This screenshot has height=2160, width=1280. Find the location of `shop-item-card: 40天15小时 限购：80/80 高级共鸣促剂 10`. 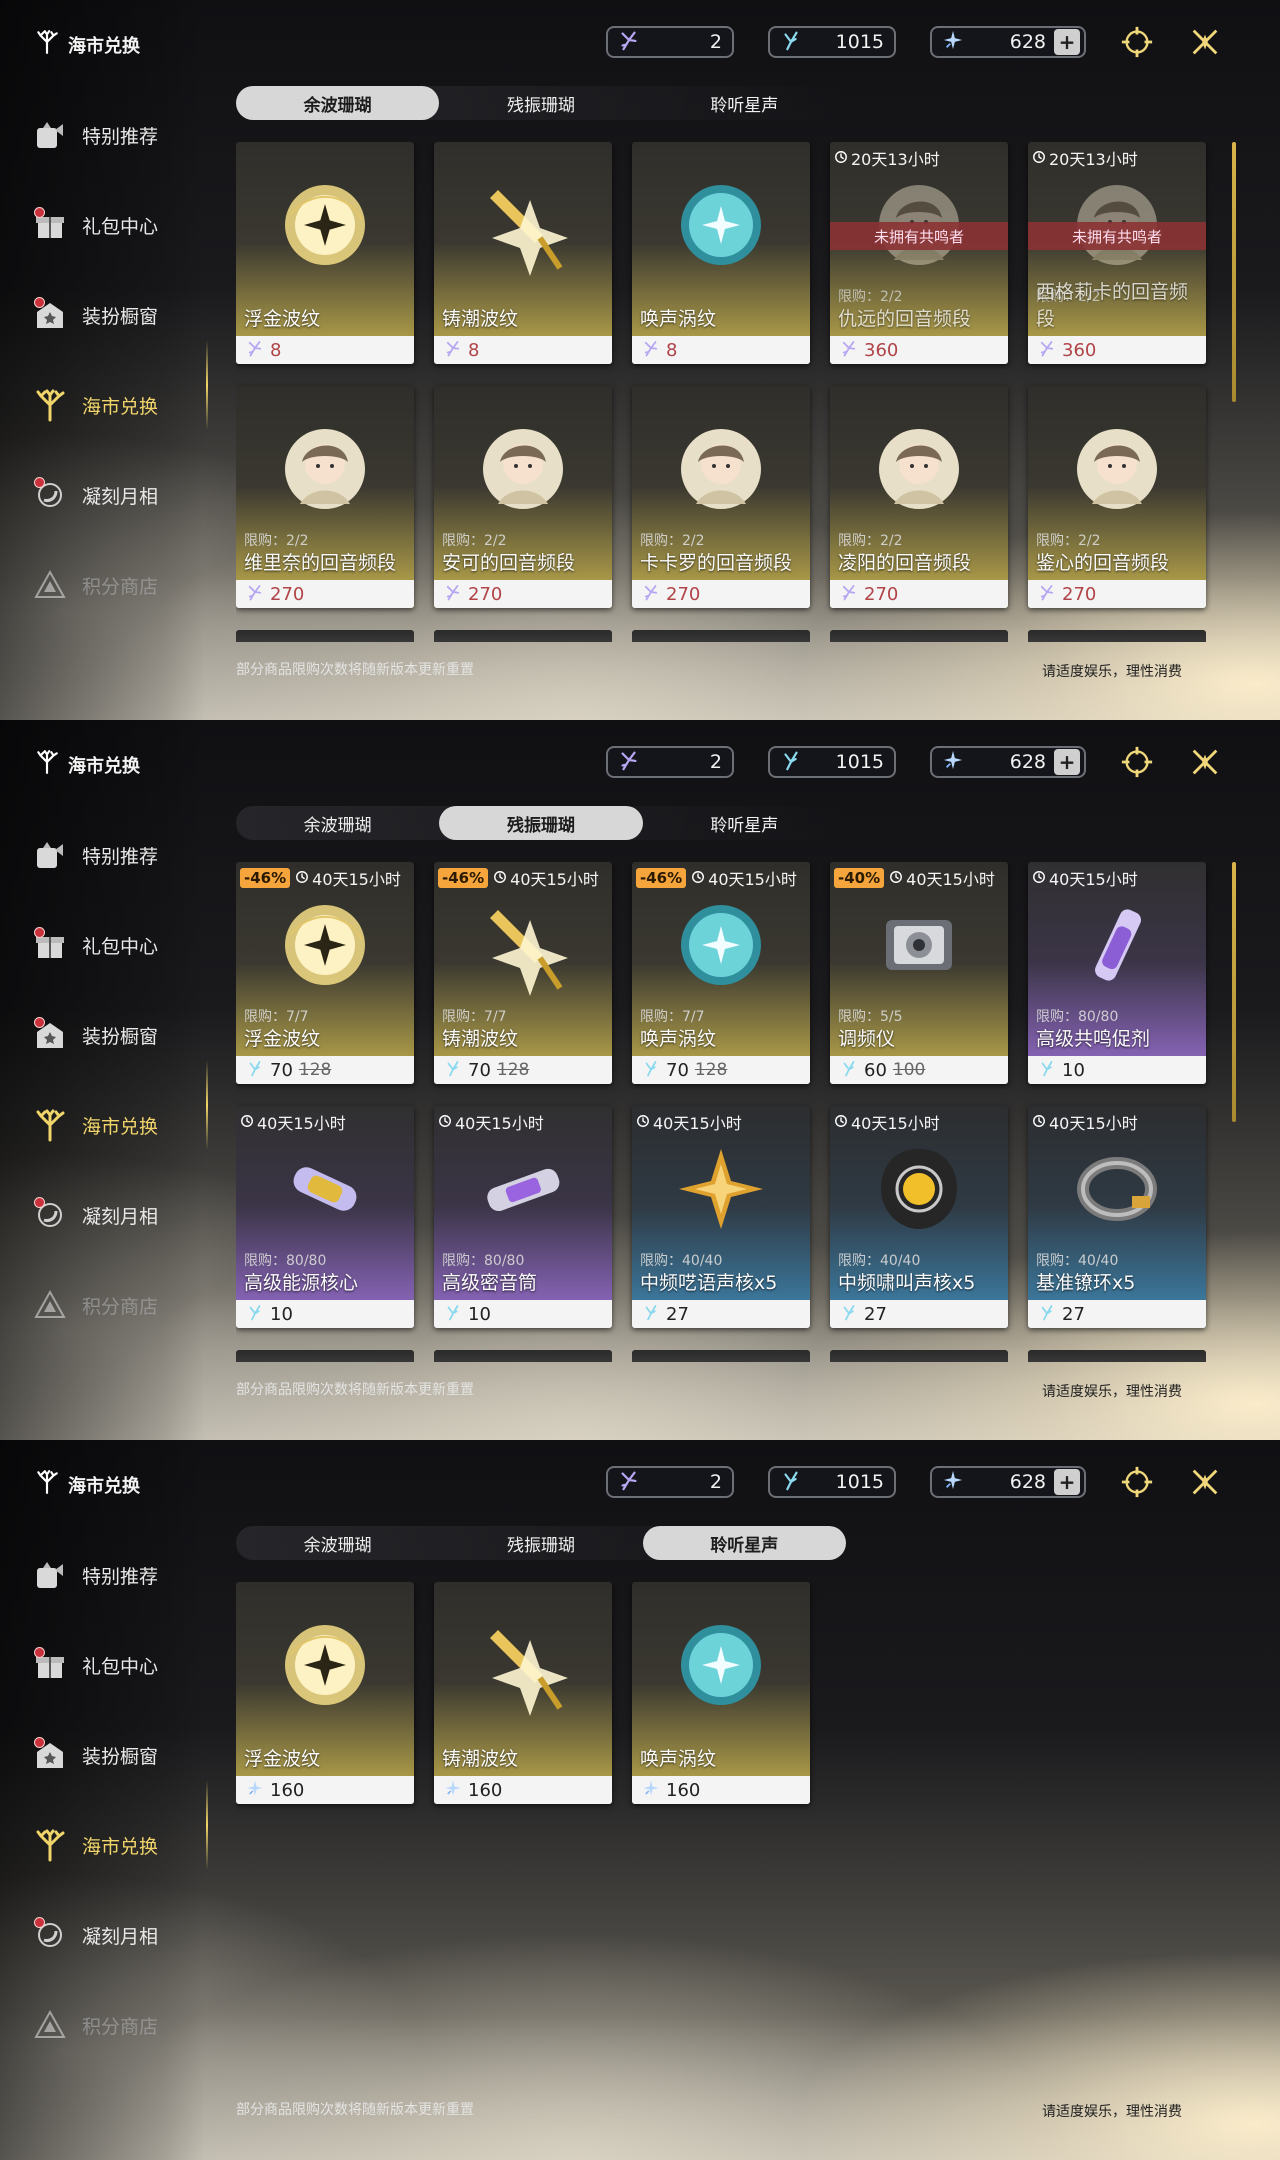

shop-item-card: 40天15小时 限购：80/80 高级共鸣促剂 10 is located at coordinates (1117, 973).